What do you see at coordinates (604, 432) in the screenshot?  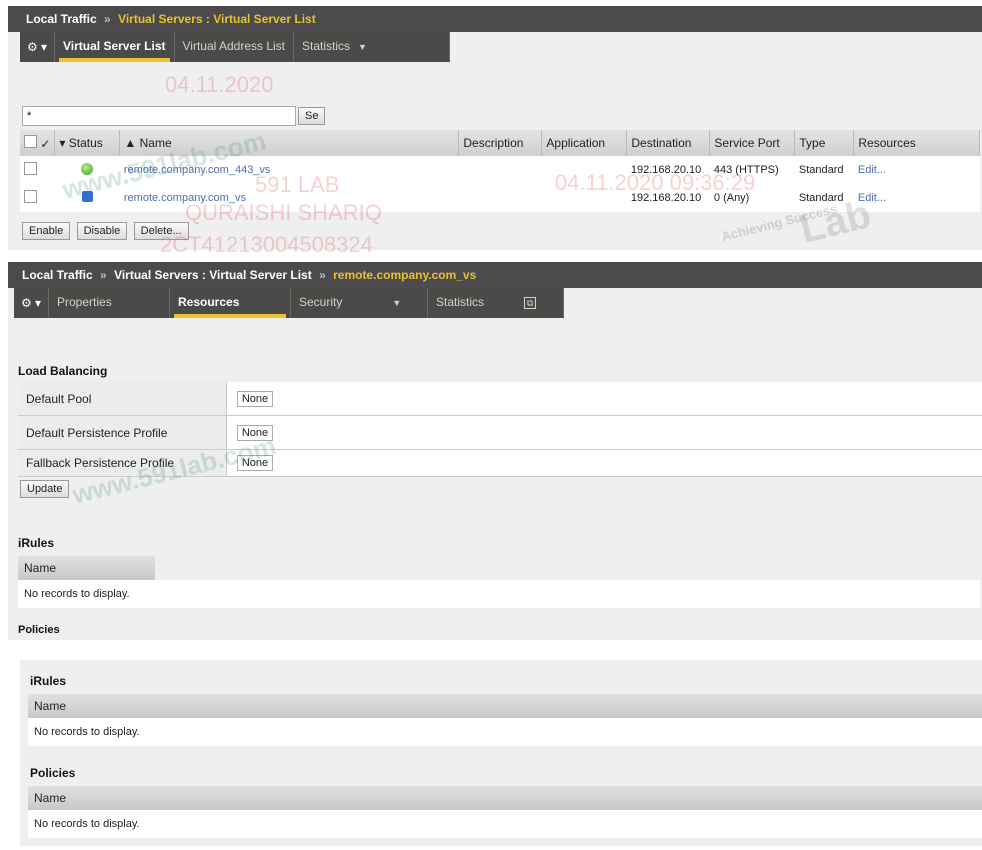 I see `default-persistence-select: None` at bounding box center [604, 432].